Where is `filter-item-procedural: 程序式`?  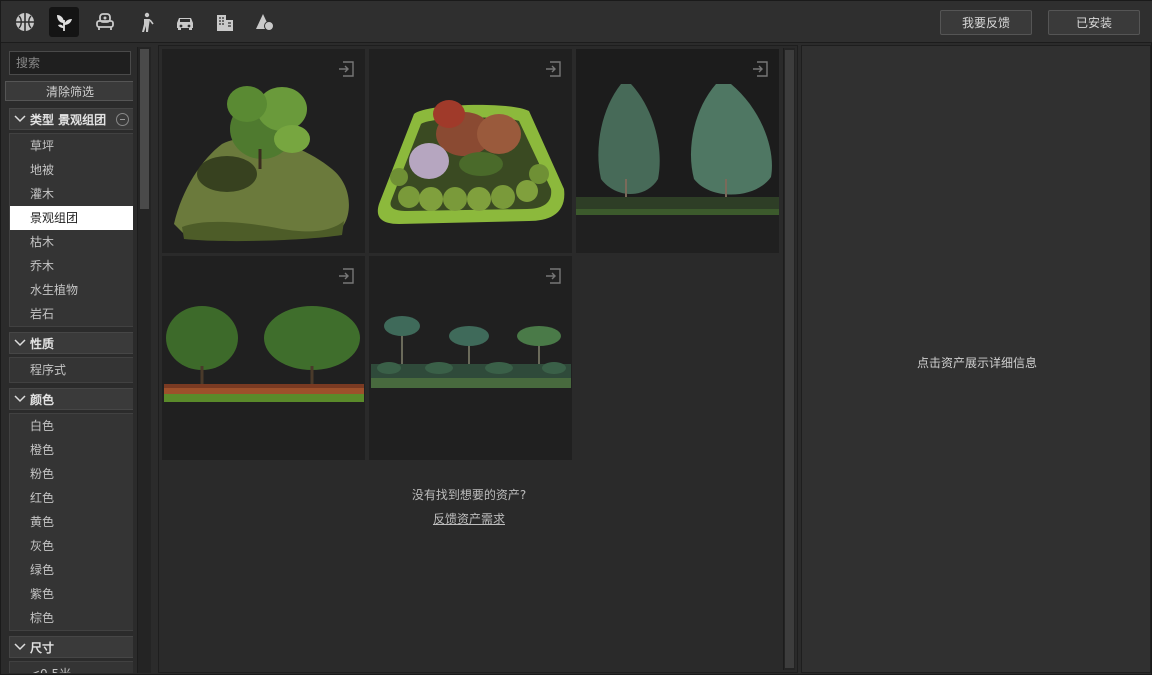
filter-item-procedural: 程序式 is located at coordinates (71, 370).